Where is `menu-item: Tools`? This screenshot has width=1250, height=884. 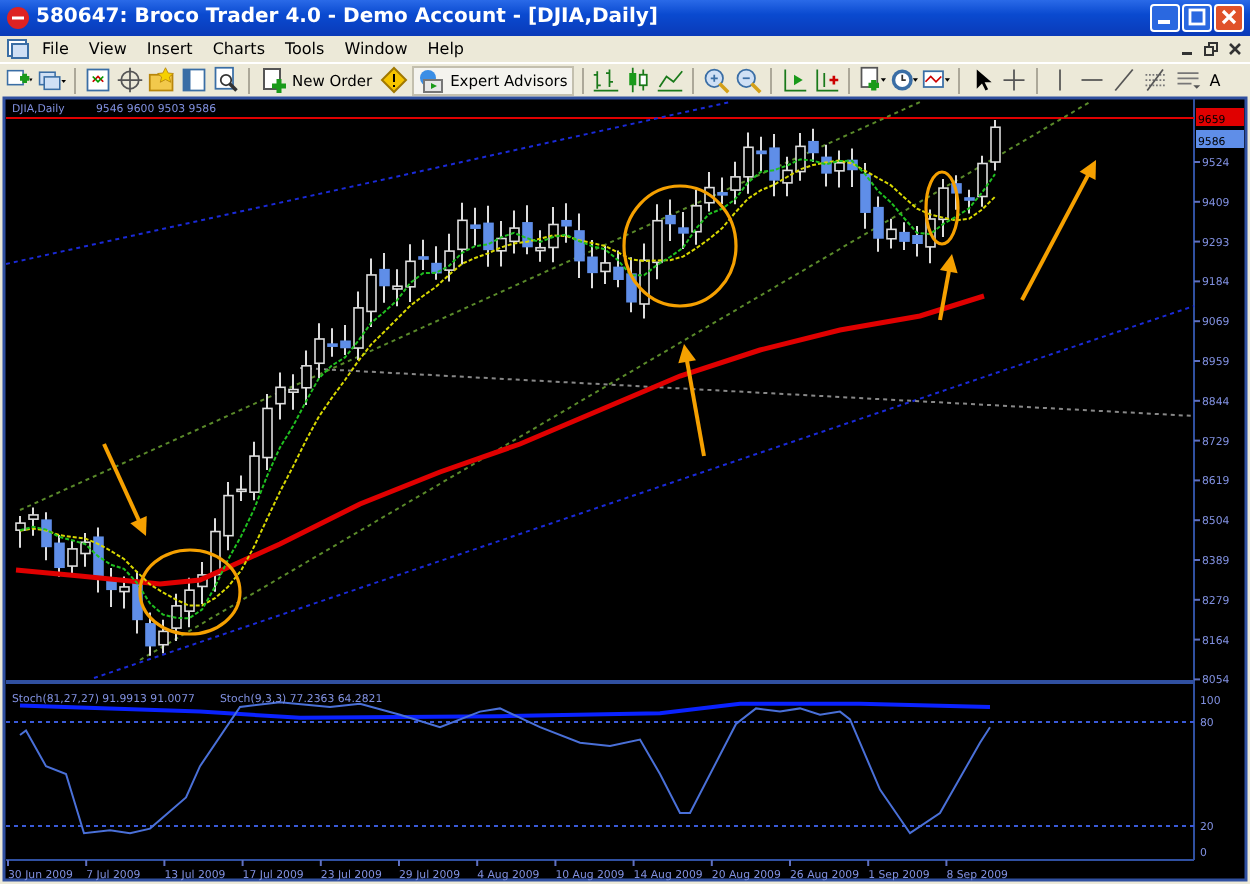 menu-item: Tools is located at coordinates (304, 48).